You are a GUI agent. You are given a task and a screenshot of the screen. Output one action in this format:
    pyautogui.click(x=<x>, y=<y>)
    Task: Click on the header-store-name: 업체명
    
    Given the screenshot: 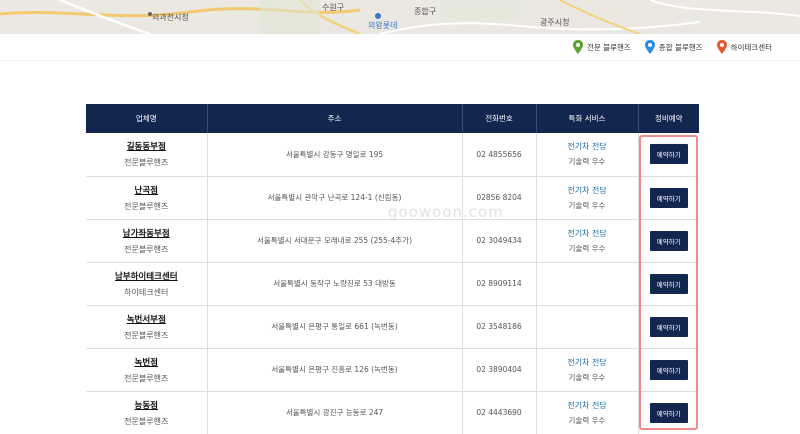 What is the action you would take?
    pyautogui.click(x=147, y=118)
    